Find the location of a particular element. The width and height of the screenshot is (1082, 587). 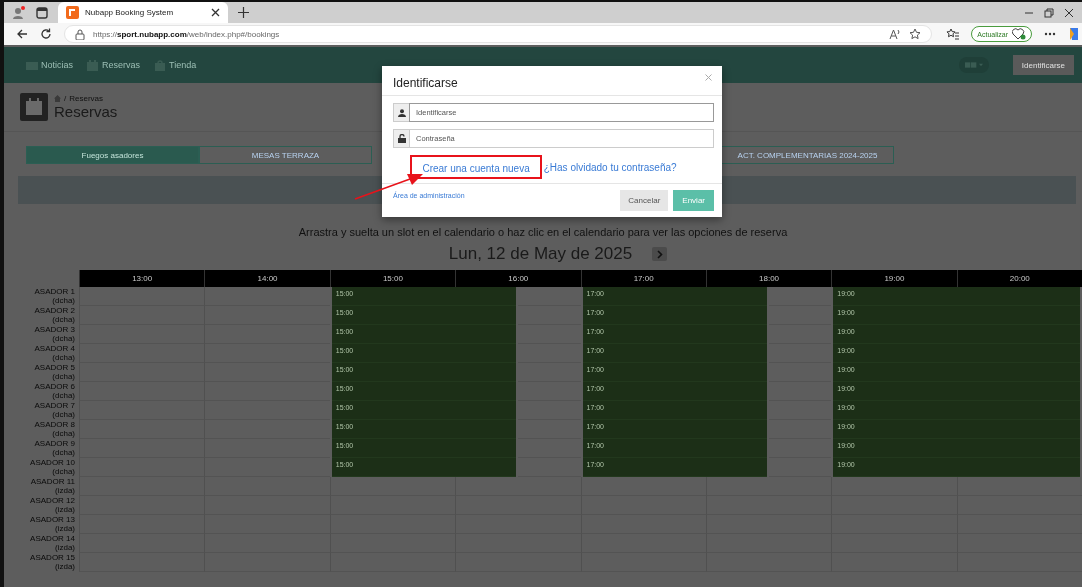

row-label: ASADOR 10 (dcha) is located at coordinates (52, 467).